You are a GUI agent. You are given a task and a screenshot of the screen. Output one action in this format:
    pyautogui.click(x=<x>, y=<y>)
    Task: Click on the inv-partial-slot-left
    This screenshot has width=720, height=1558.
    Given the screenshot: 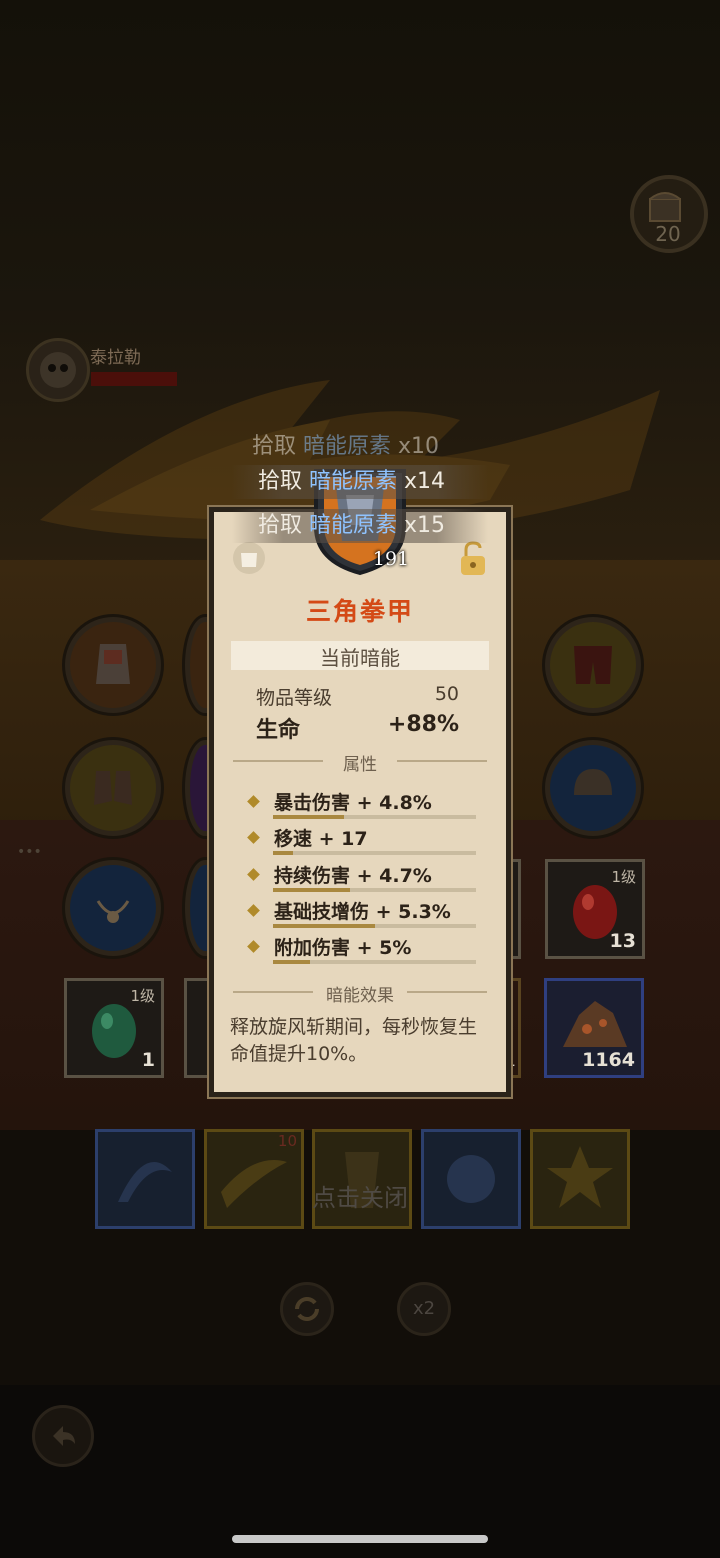 What is the action you would take?
    pyautogui.click(x=195, y=1028)
    